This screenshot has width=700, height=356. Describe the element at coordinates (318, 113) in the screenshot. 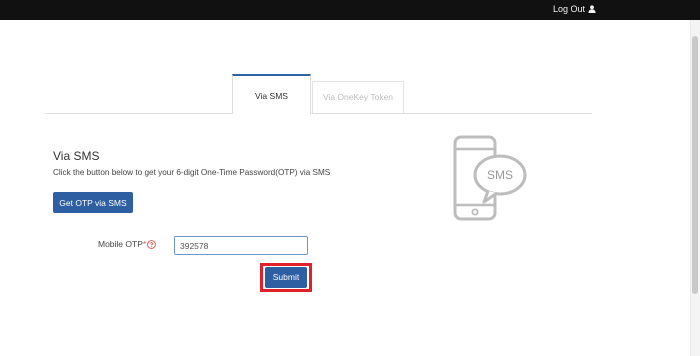

I see `tab-bar-divider` at that location.